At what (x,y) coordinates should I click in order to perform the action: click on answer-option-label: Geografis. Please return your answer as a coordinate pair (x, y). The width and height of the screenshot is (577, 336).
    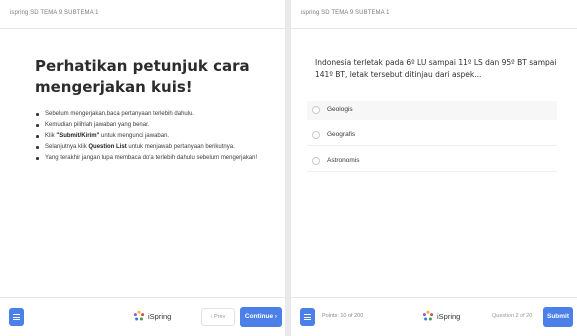
    Looking at the image, I should click on (341, 134).